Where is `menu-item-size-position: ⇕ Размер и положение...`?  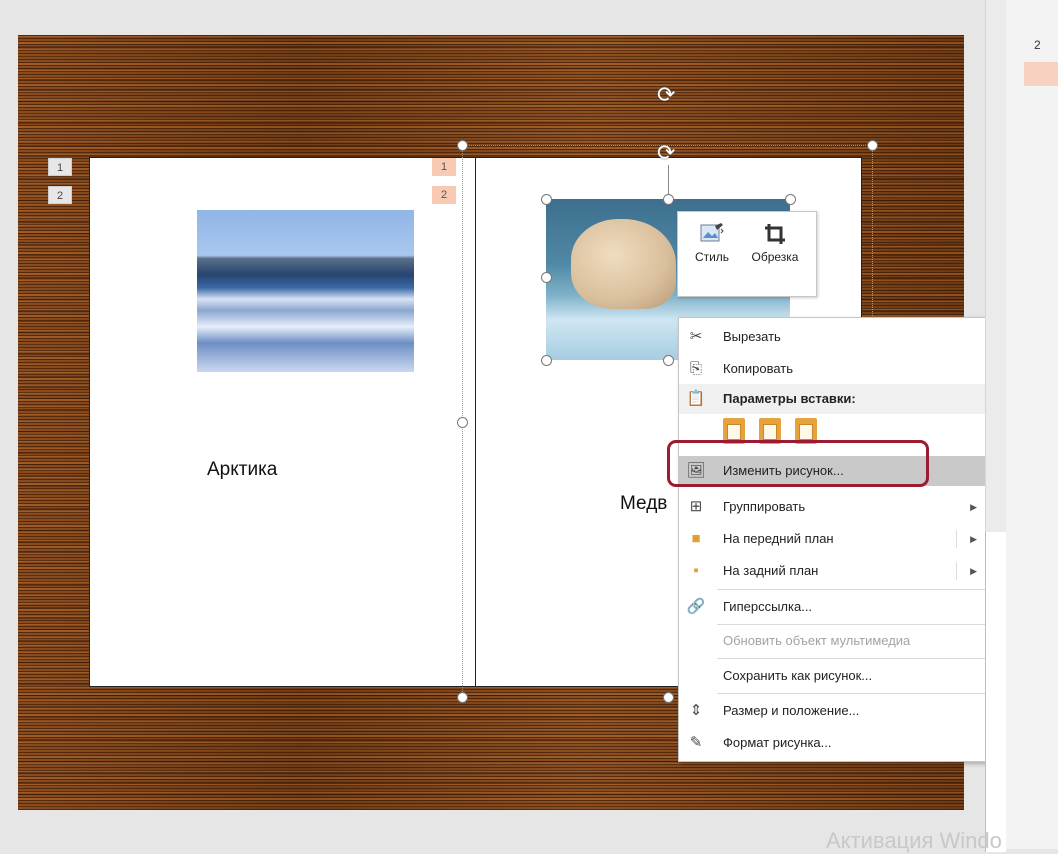
menu-item-size-position: ⇕ Размер и положение... is located at coordinates (833, 711).